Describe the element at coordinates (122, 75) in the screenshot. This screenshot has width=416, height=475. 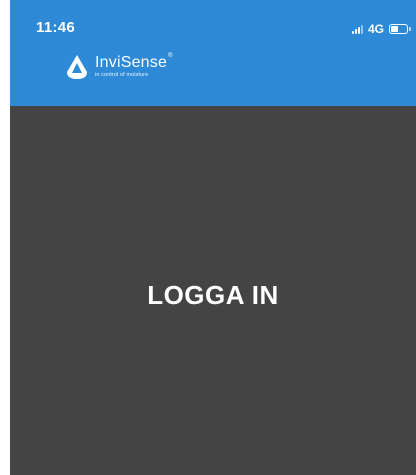
I see `brand-tagline: in control of moisture` at that location.